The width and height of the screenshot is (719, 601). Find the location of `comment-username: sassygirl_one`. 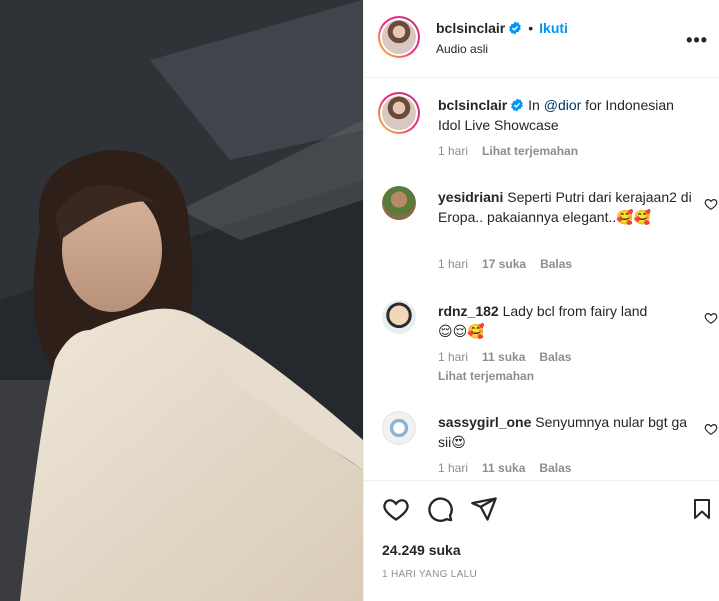

comment-username: sassygirl_one is located at coordinates (484, 422).